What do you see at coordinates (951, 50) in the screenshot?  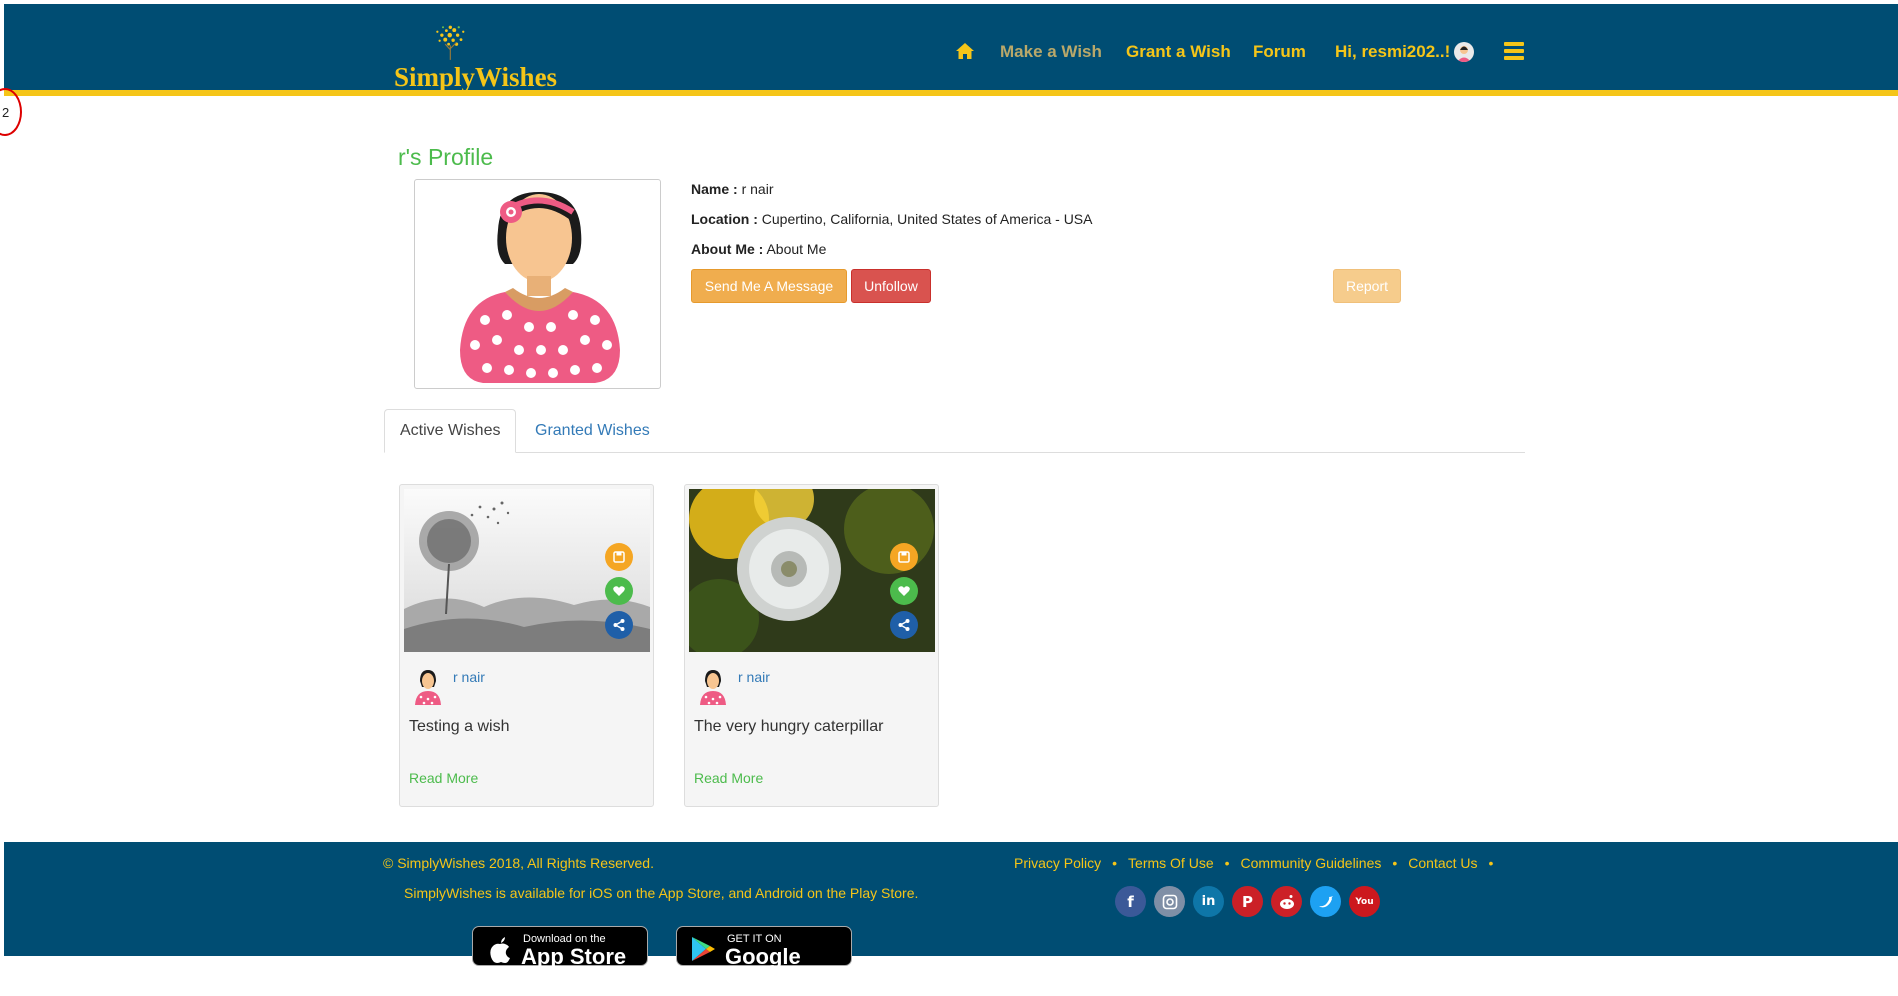 I see `top-navbar` at bounding box center [951, 50].